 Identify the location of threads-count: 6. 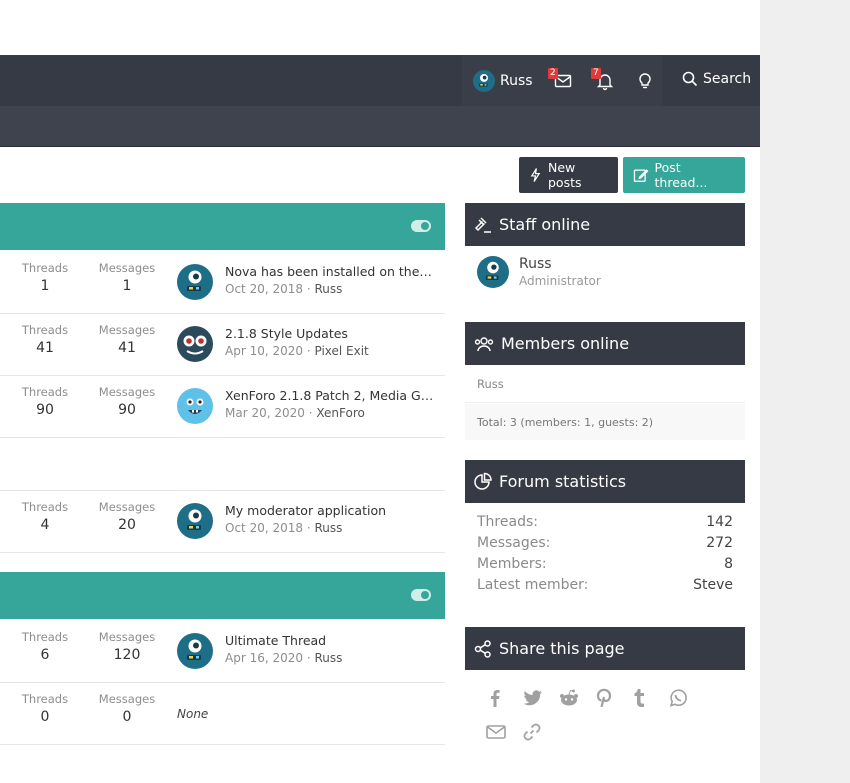
(45, 655).